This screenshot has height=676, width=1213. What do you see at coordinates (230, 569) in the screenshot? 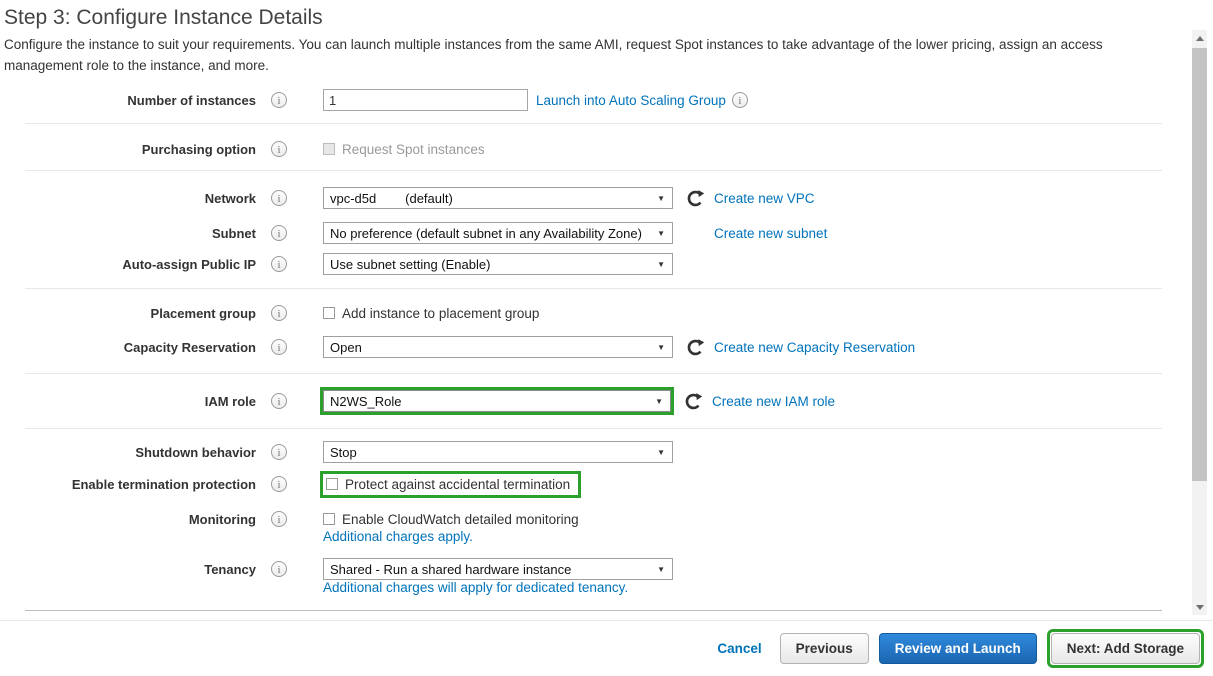
I see `tenancy-label: Tenancy` at bounding box center [230, 569].